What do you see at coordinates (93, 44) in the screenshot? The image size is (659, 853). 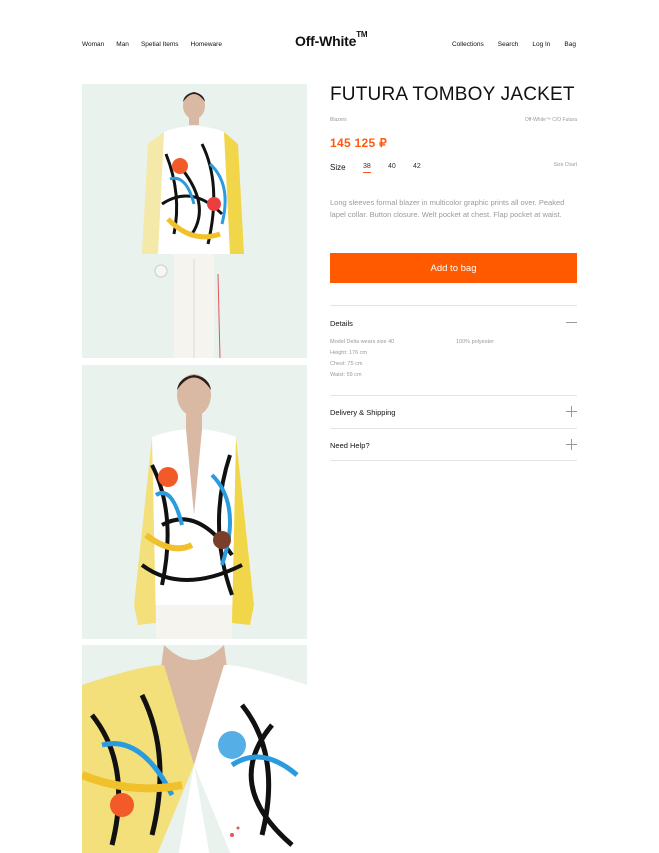 I see `nav-woman: Woman` at bounding box center [93, 44].